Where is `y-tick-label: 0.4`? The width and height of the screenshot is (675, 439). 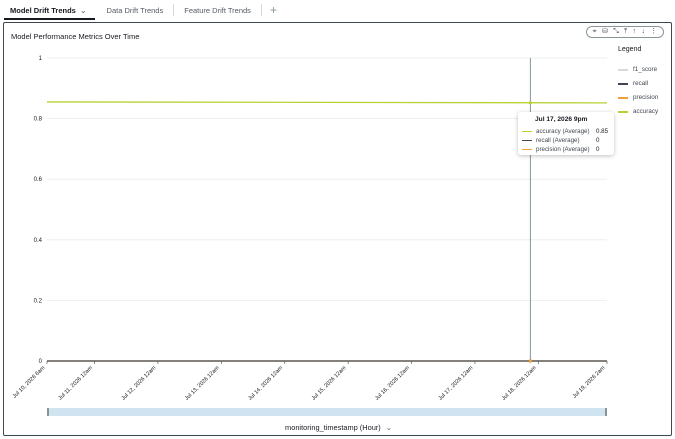
y-tick-label: 0.4 is located at coordinates (38, 241).